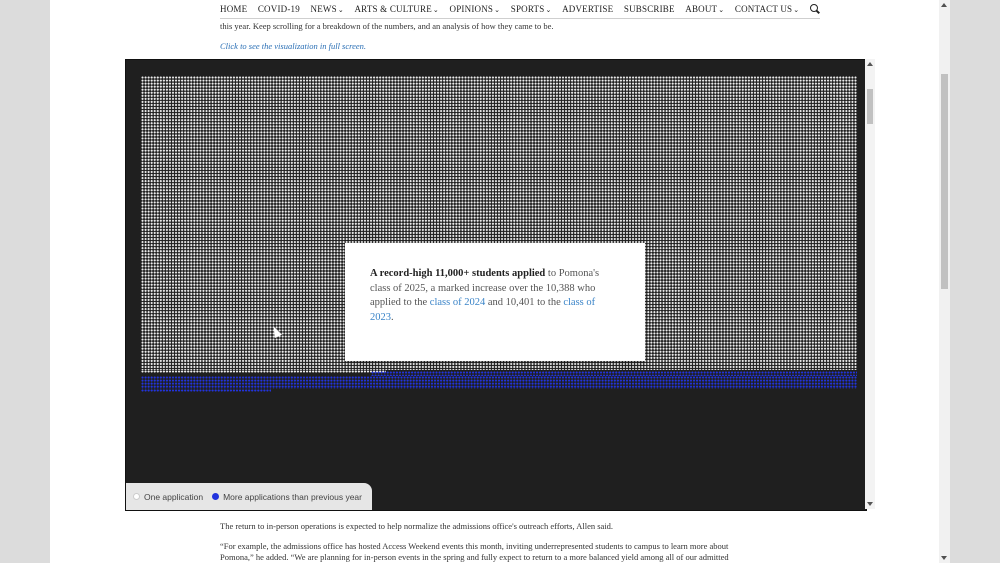  Describe the element at coordinates (499, 382) in the screenshot. I see `extra-applications-dots` at that location.